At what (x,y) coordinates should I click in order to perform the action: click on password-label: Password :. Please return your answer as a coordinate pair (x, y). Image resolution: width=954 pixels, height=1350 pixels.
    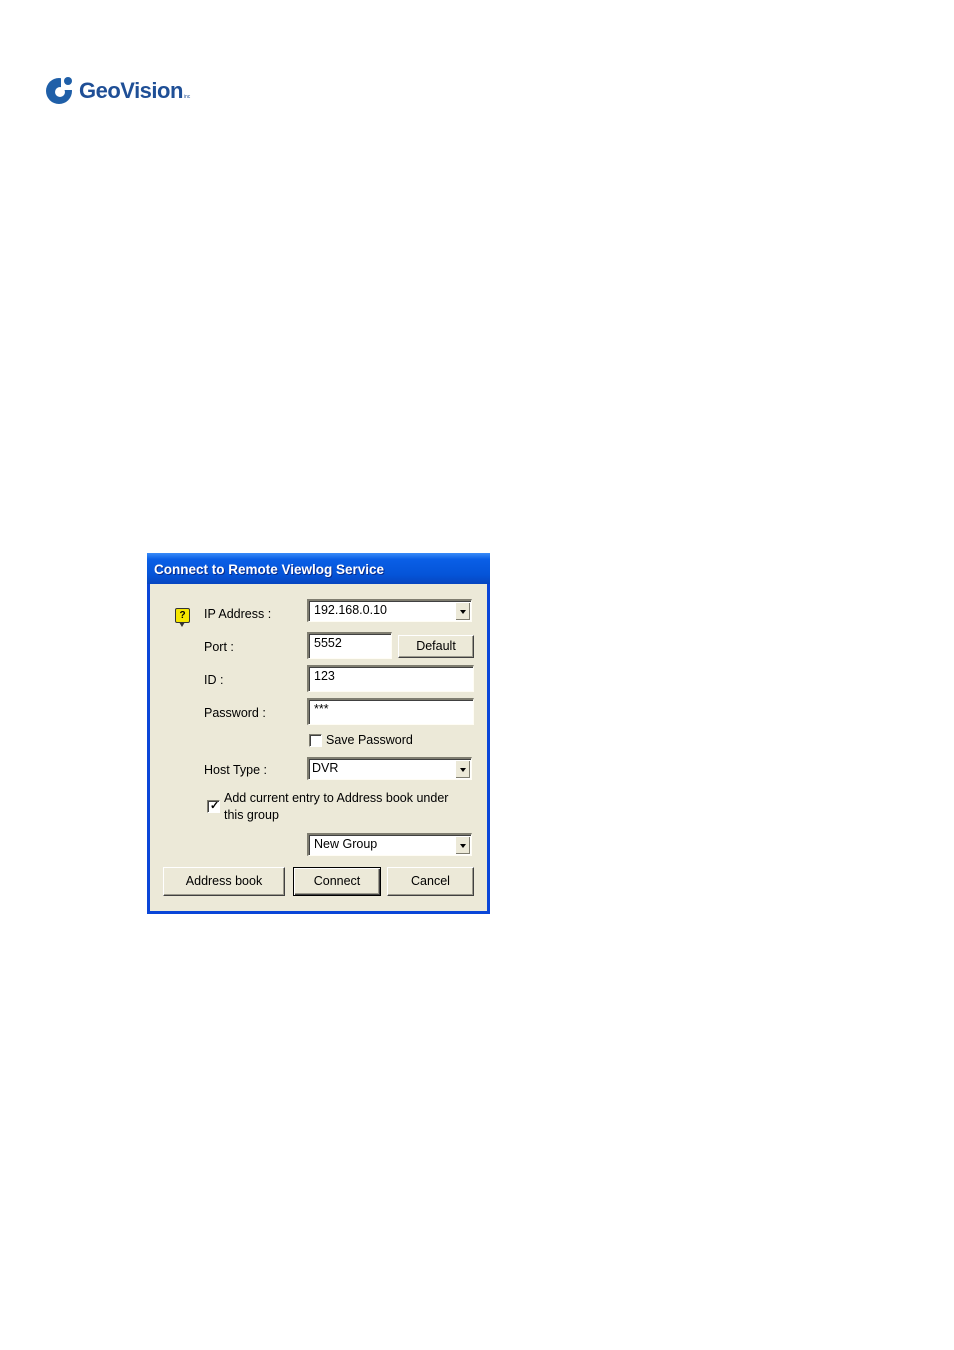
    Looking at the image, I should click on (235, 713).